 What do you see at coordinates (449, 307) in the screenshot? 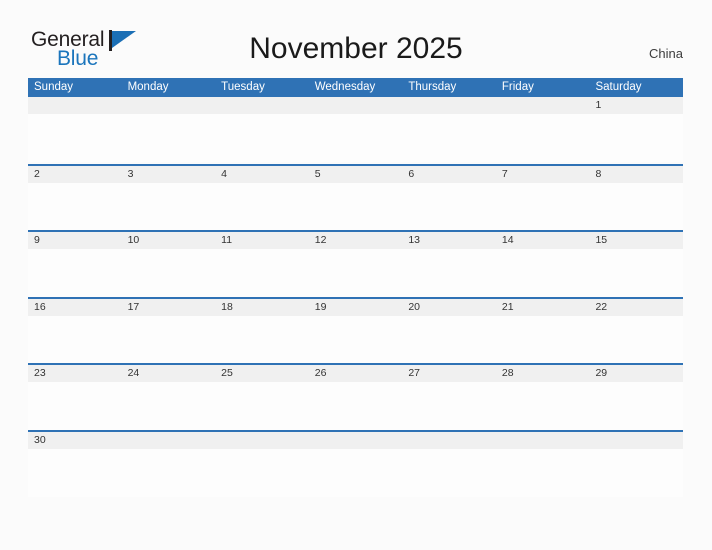
I see `day-number: 20` at bounding box center [449, 307].